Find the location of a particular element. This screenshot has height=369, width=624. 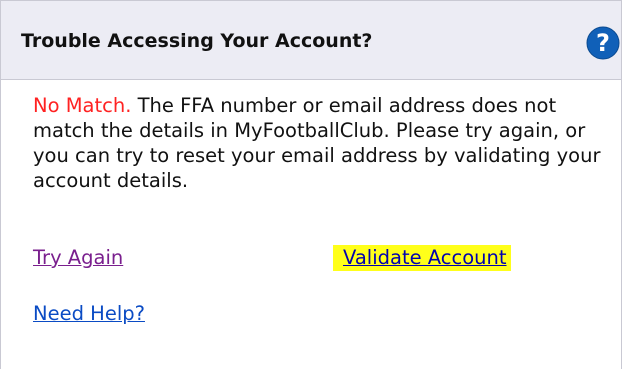

panel-title: Trouble Accessing Your Account? is located at coordinates (197, 41).